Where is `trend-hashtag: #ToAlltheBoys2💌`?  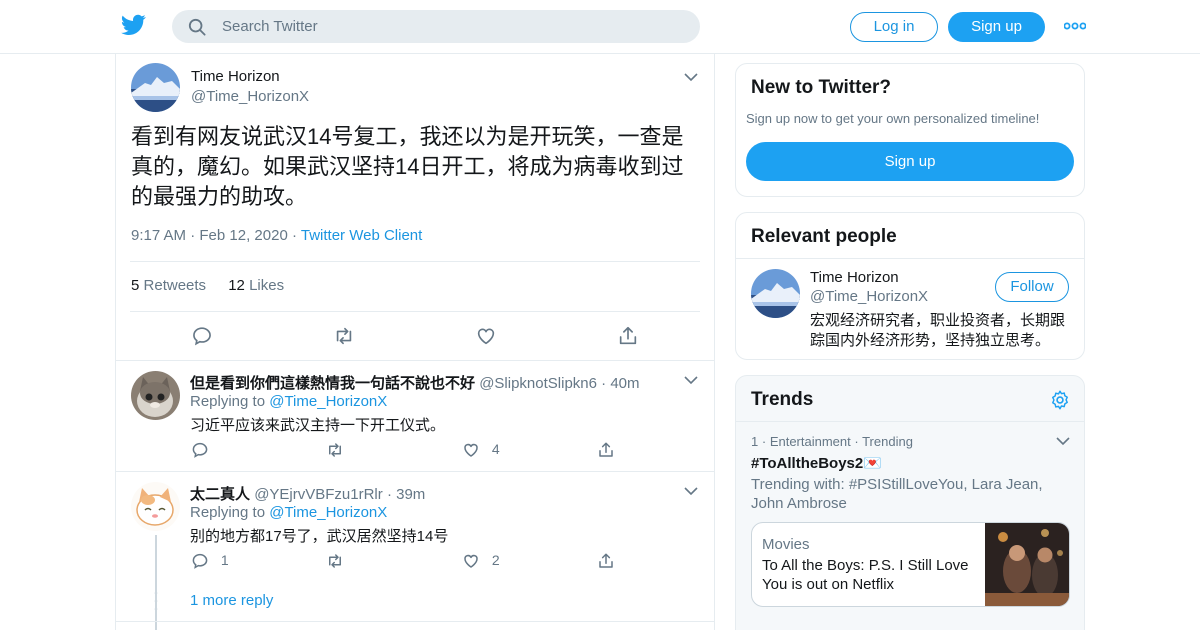
trend-hashtag: #ToAlltheBoys2💌 is located at coordinates (816, 463).